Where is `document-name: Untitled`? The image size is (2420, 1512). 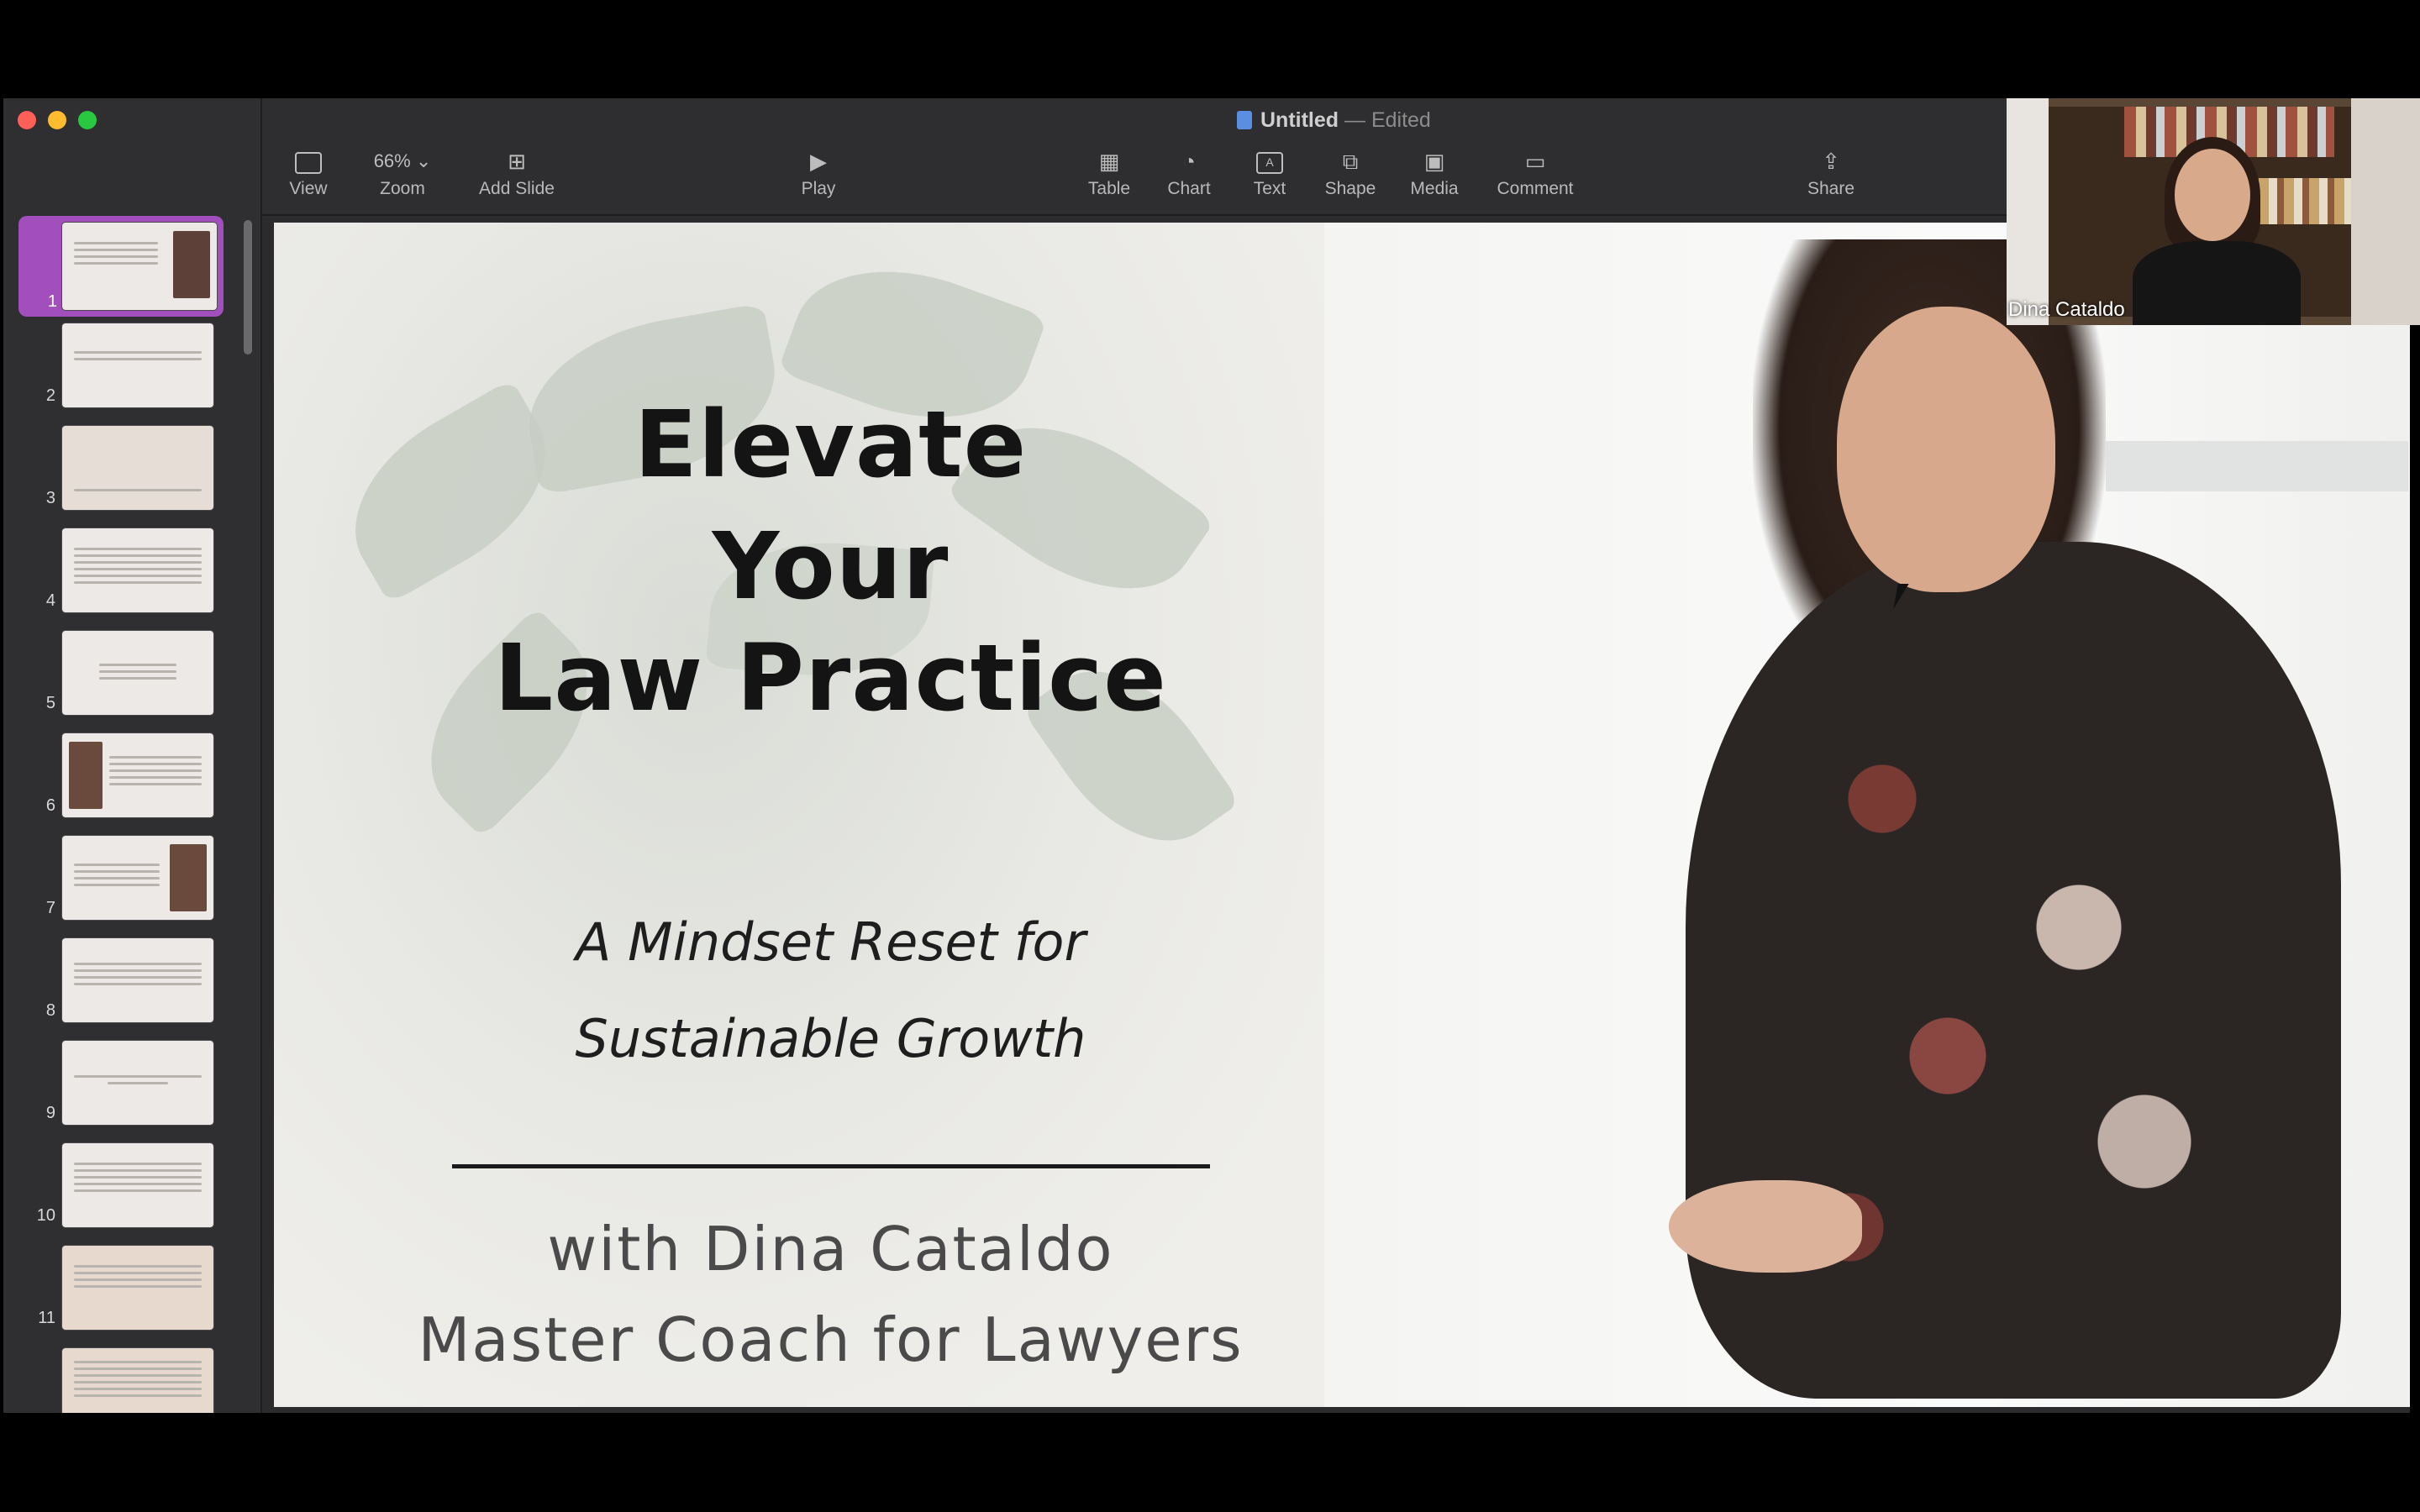
document-name: Untitled is located at coordinates (1299, 120).